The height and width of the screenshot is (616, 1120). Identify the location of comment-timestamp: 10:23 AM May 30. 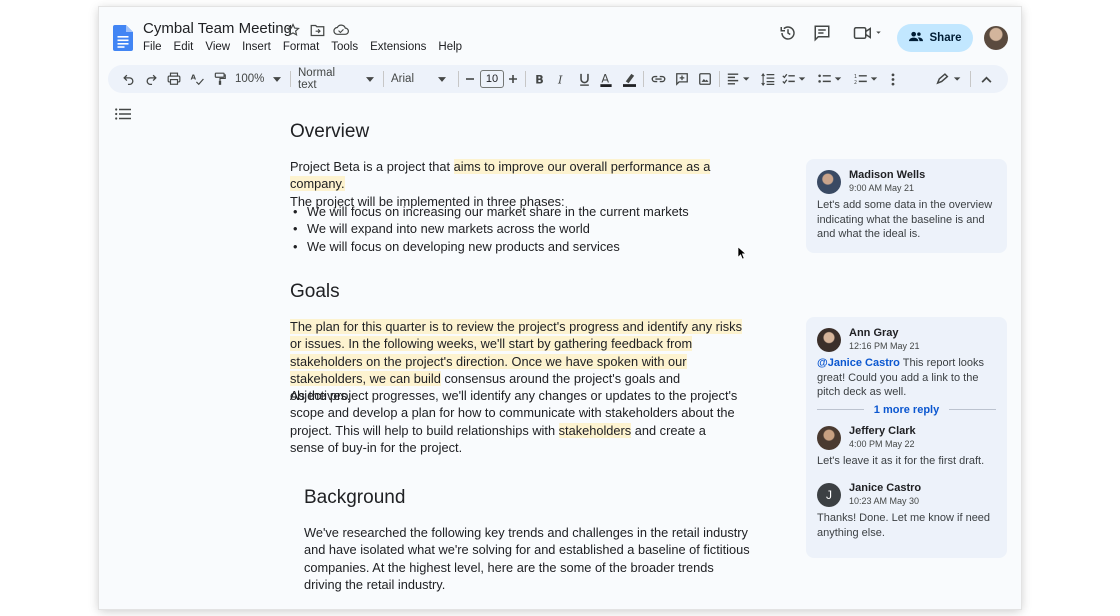
(884, 501).